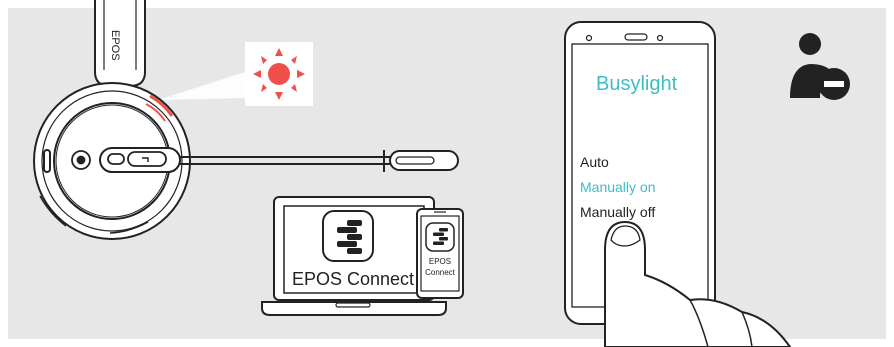 This screenshot has width=894, height=347. Describe the element at coordinates (820, 66) in the screenshot. I see `user-busy-icon` at that location.